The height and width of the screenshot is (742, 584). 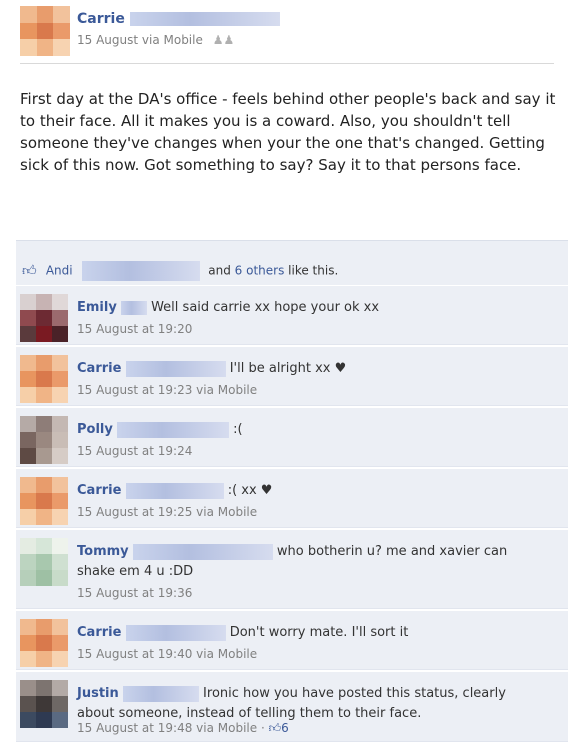 What do you see at coordinates (134, 451) in the screenshot?
I see `comment-timestamp: 15 August at 19:24` at bounding box center [134, 451].